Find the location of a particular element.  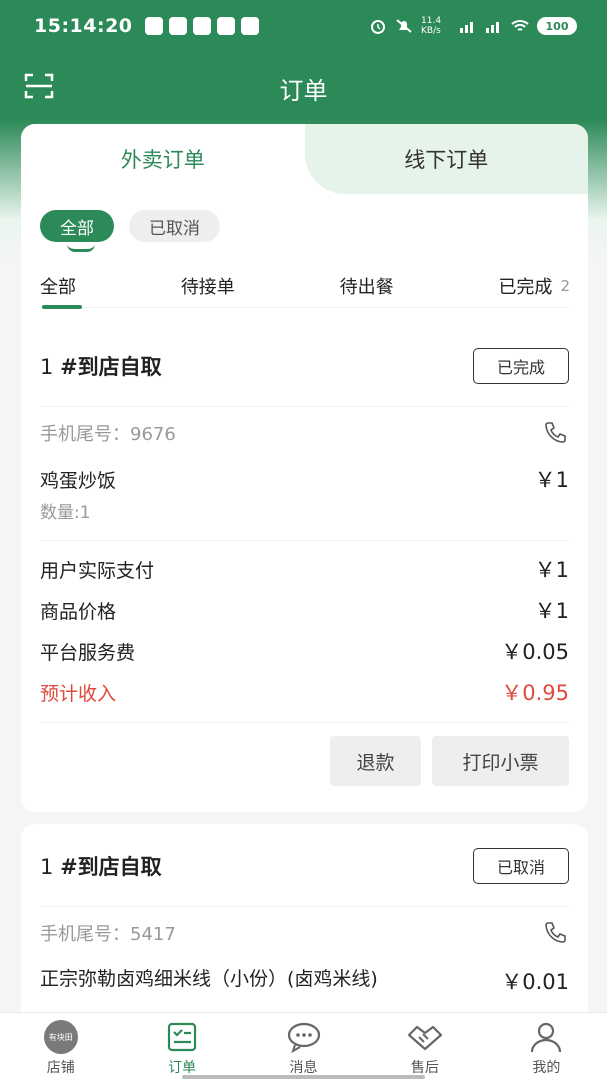

item-price: ￥1 is located at coordinates (551, 480).